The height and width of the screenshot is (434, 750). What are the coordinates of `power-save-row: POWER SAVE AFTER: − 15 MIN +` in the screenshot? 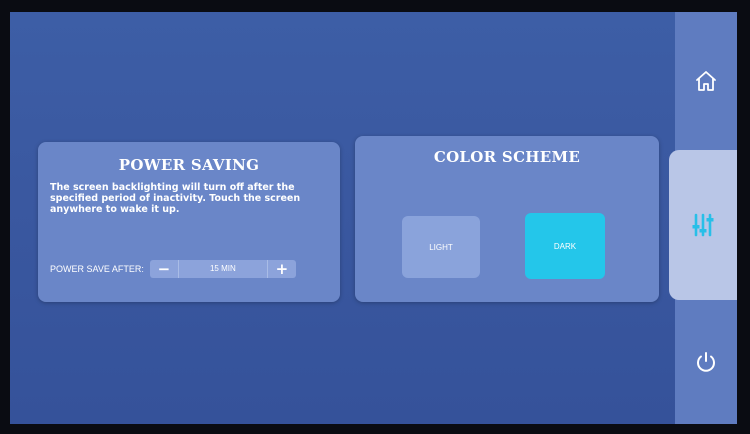 It's located at (173, 269).